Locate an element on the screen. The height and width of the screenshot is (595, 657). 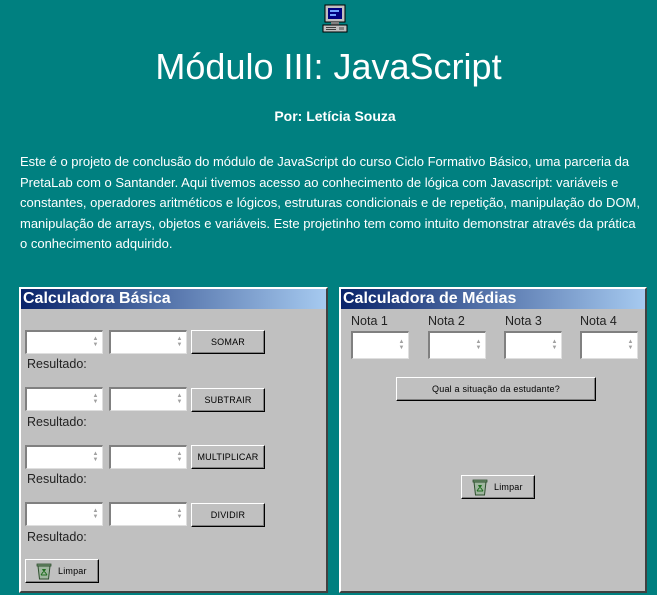
average-clear-label: Limpar is located at coordinates (508, 487).